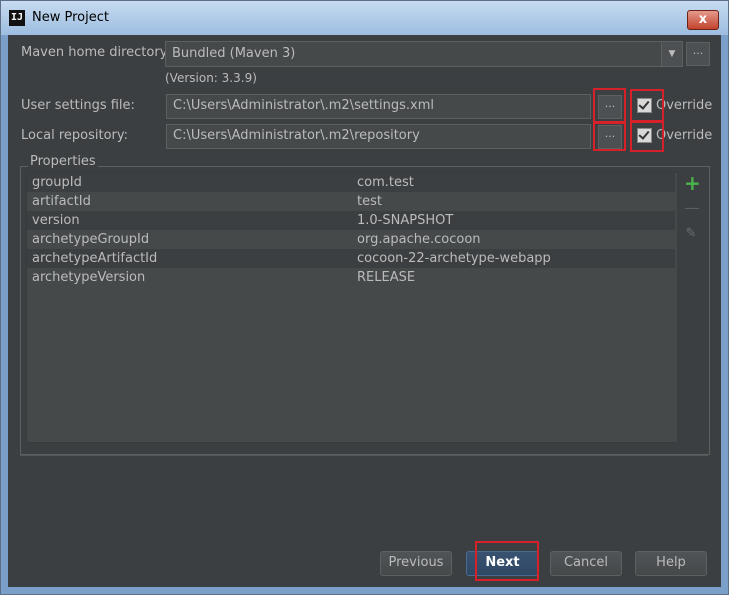 The height and width of the screenshot is (595, 729). What do you see at coordinates (296, 135) in the screenshot?
I see `local-repository-value: C:\Users\Administrator\.m2\repository` at bounding box center [296, 135].